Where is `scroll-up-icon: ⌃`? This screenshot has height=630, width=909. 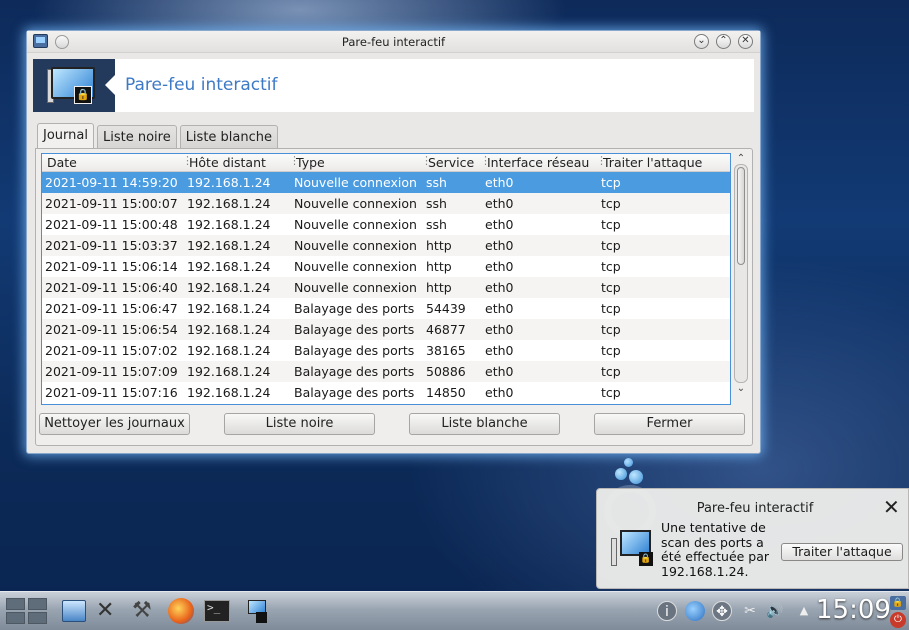
scroll-up-icon: ⌃ is located at coordinates (741, 158).